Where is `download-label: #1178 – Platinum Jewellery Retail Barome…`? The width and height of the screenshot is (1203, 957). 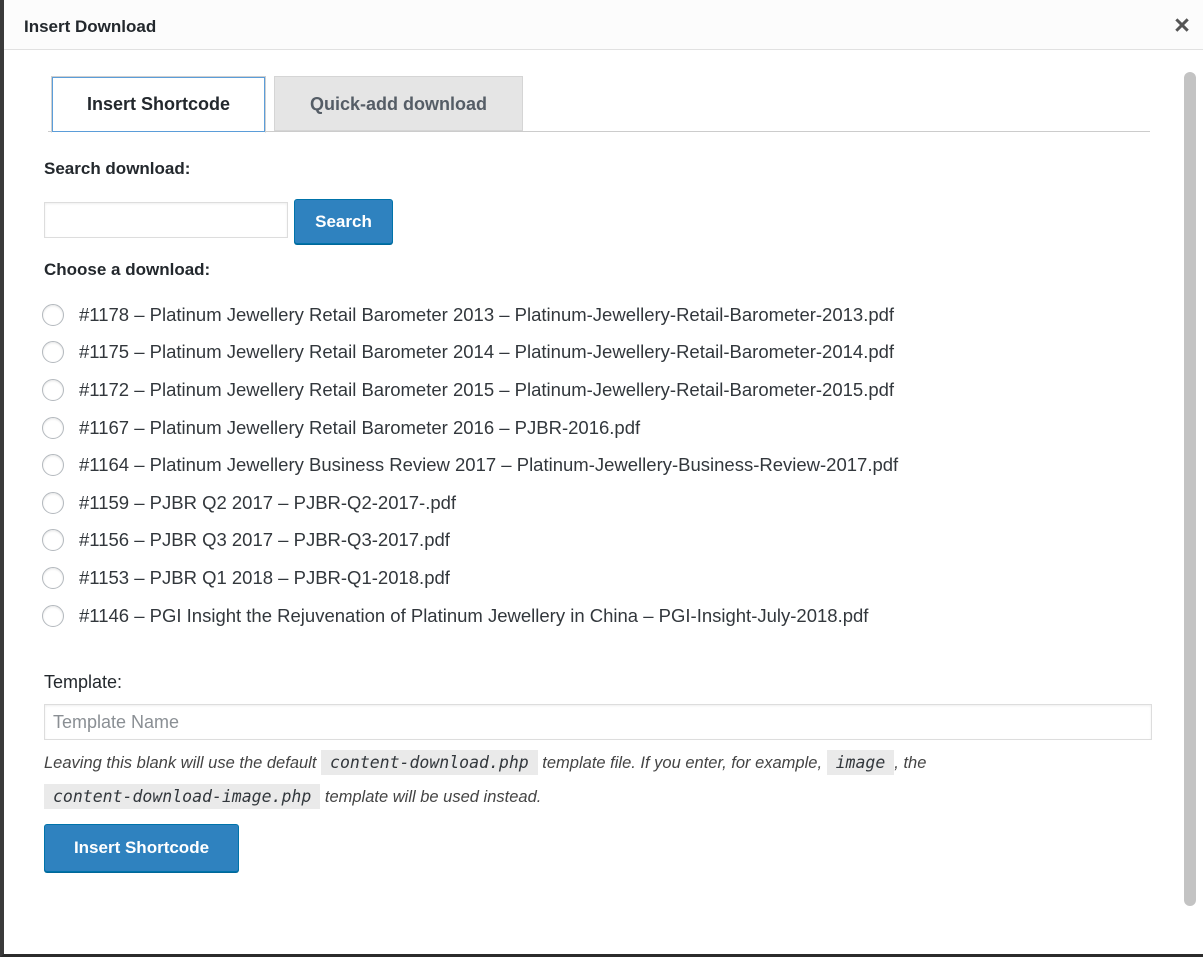 download-label: #1178 – Platinum Jewellery Retail Barome… is located at coordinates (487, 314).